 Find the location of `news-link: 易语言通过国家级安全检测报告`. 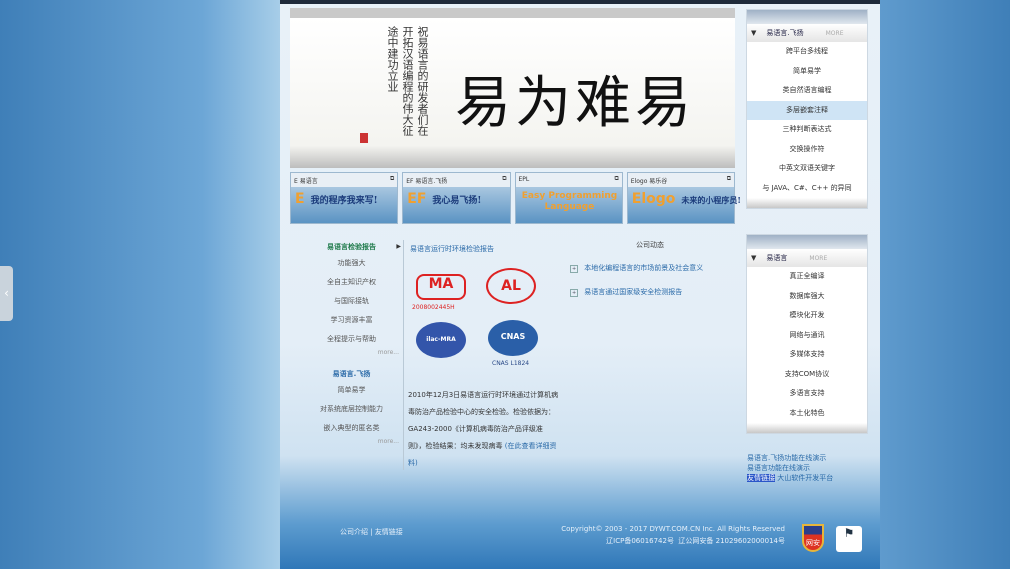

news-link: 易语言通过国家级安全检测报告 is located at coordinates (633, 292).